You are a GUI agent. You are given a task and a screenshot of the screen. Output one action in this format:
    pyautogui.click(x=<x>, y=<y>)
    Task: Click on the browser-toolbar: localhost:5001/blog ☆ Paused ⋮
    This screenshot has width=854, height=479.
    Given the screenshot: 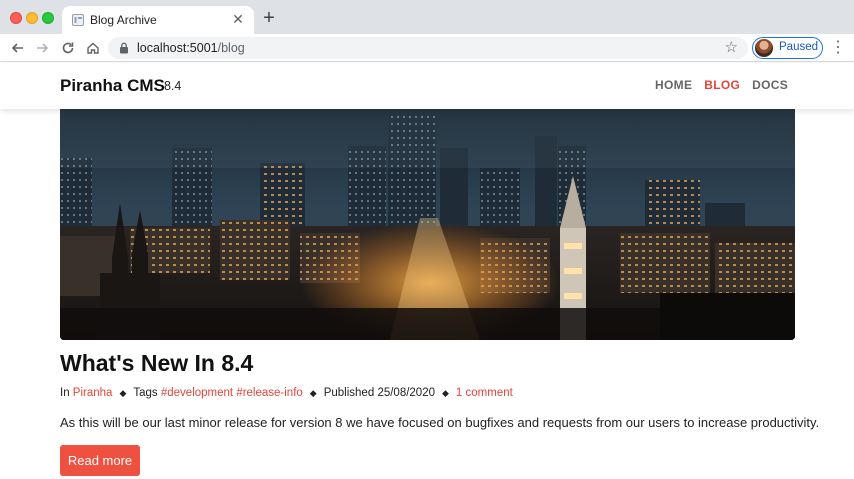 What is the action you would take?
    pyautogui.click(x=427, y=48)
    